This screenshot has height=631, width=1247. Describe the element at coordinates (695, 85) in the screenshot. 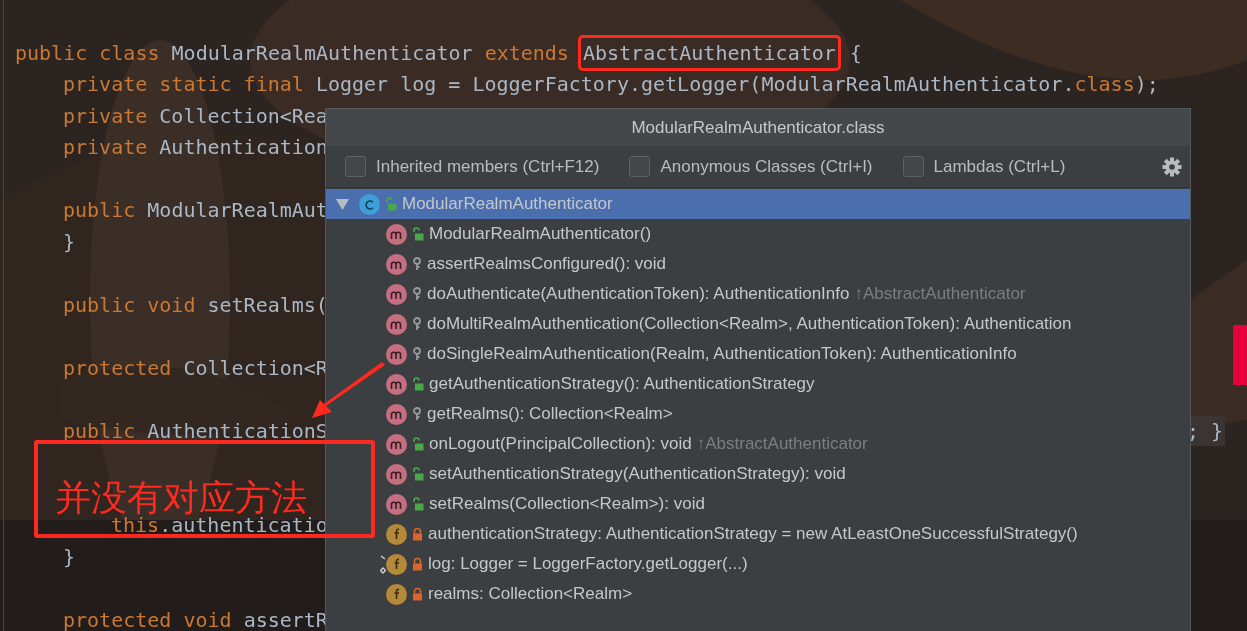

I see `code-token: Logger log = LoggerFactory.getLogger(ModularRealmAuthenticator.` at that location.